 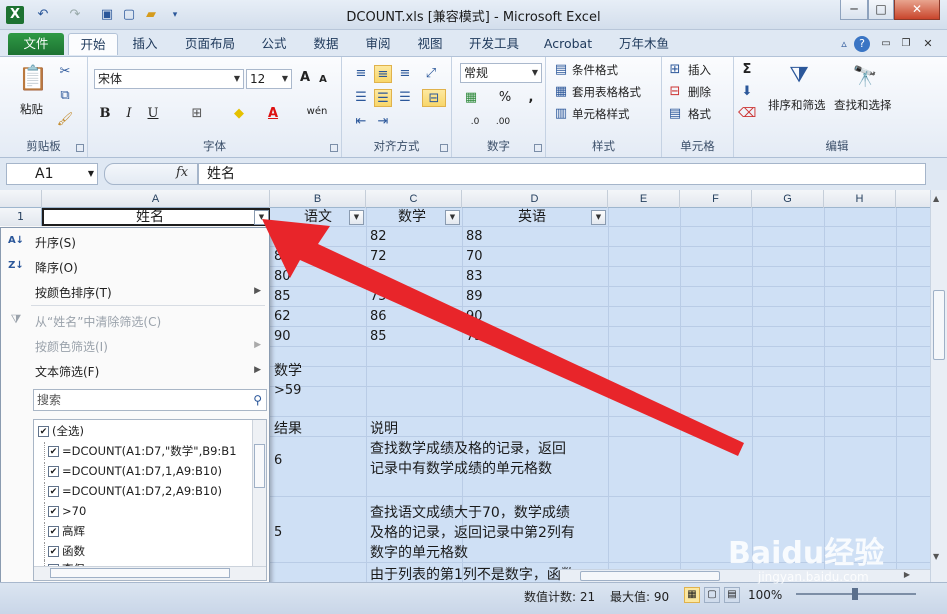 I want to click on criteria-value: >59, so click(x=287, y=391).